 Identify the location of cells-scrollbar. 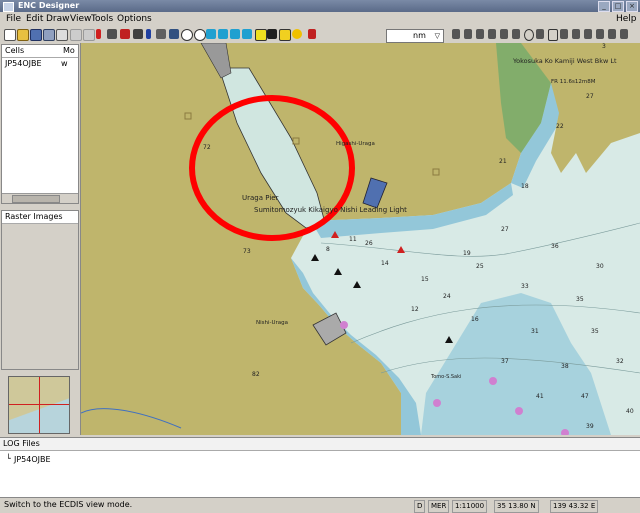
(40, 198).